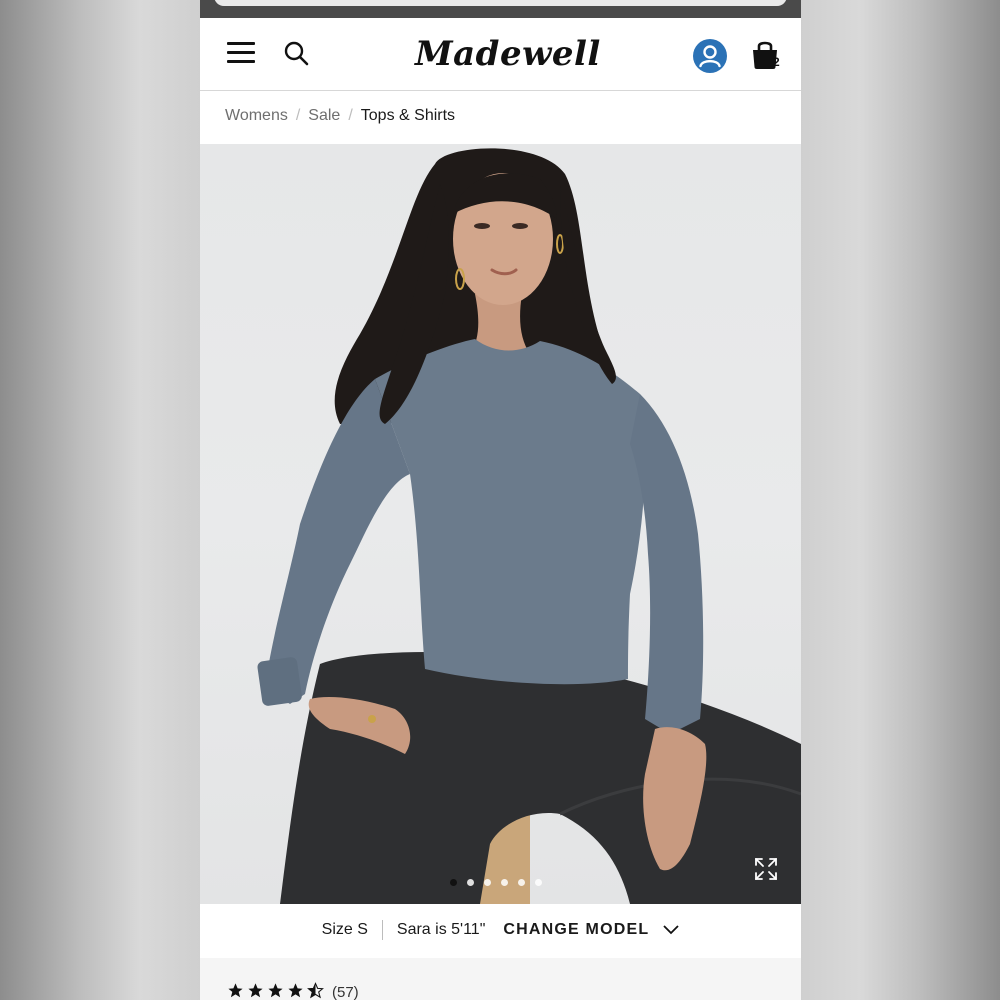 The width and height of the screenshot is (1000, 1000). What do you see at coordinates (408, 116) in the screenshot?
I see `breadcrumb-tops-shirts: Tops & Shirts` at bounding box center [408, 116].